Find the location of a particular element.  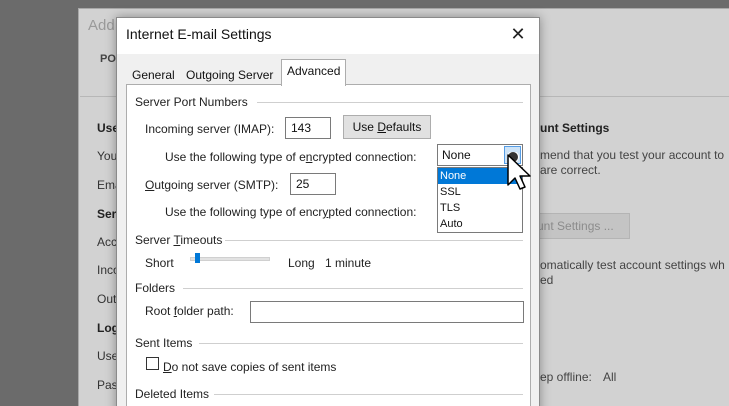

server-timeouts-heading: Server Timeouts is located at coordinates (179, 240).